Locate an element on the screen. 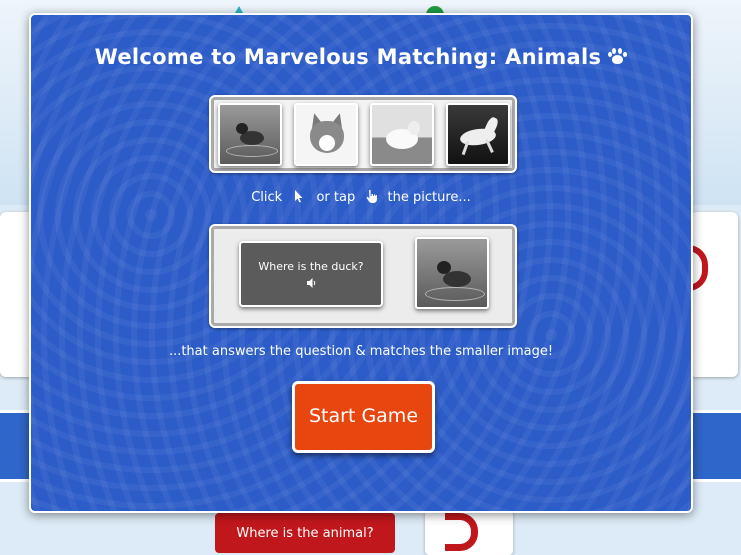  lamb-thumbnail is located at coordinates (402, 134).